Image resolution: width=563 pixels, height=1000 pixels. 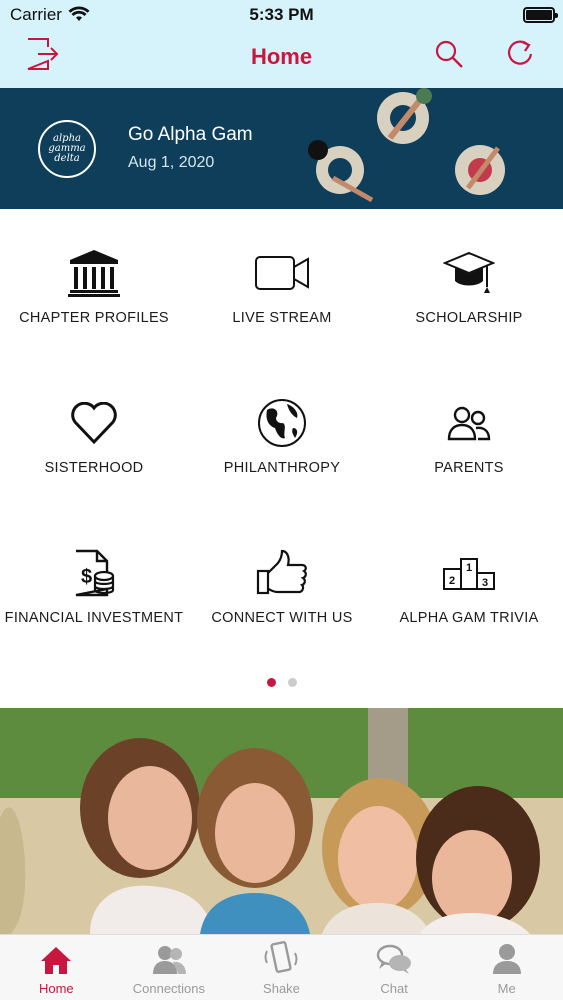 What do you see at coordinates (67, 149) in the screenshot?
I see `chapter-logo: alpha gamma delta` at bounding box center [67, 149].